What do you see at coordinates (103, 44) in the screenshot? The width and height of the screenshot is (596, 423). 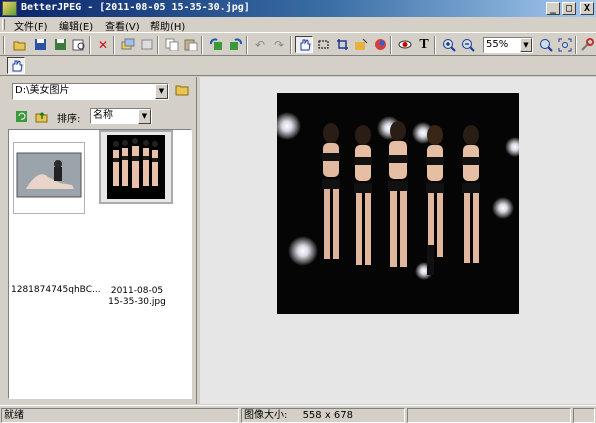 I see `delete-icon: ✕` at bounding box center [103, 44].